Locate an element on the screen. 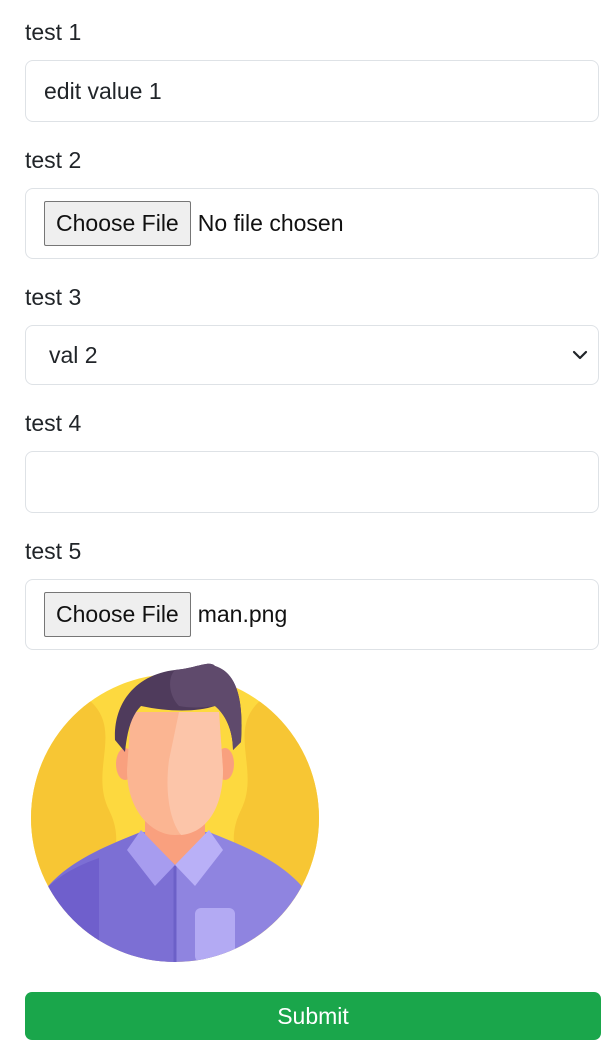 The image size is (616, 1061). field-1-label: test 1 is located at coordinates (53, 32).